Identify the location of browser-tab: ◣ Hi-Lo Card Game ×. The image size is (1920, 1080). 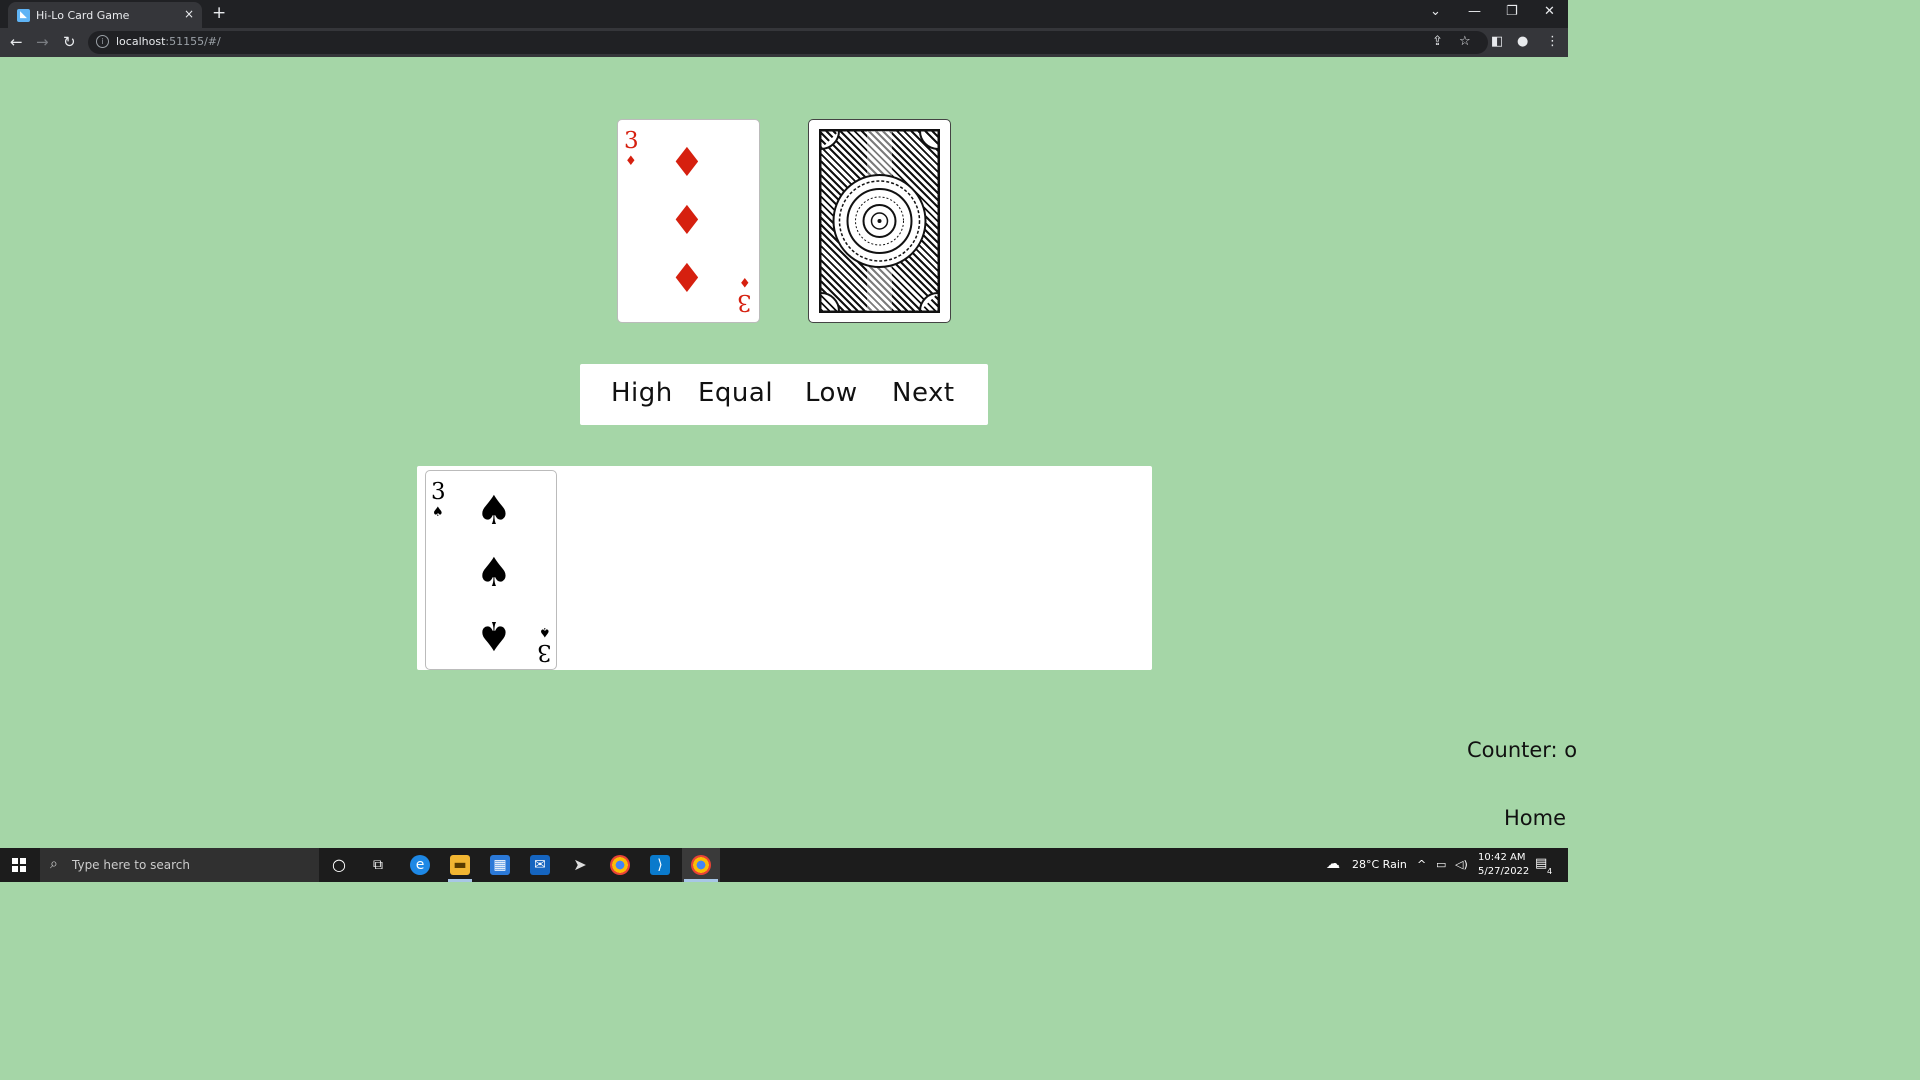
(105, 15).